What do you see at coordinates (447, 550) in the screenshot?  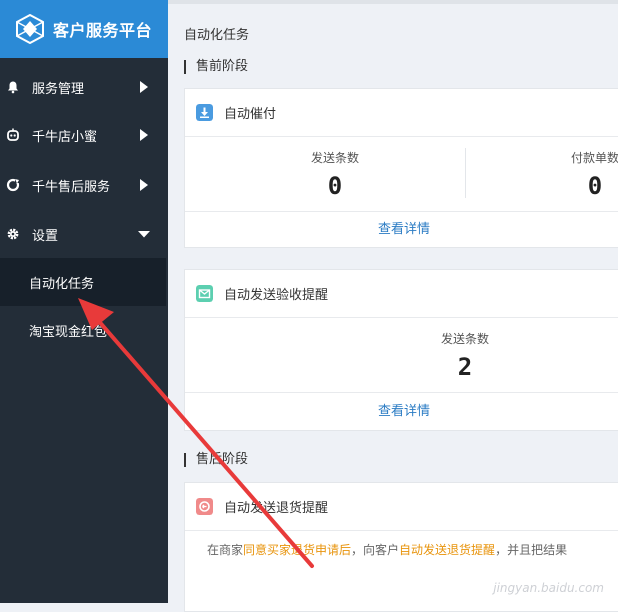 I see `desc-highlight: 自动发送退货提醒` at bounding box center [447, 550].